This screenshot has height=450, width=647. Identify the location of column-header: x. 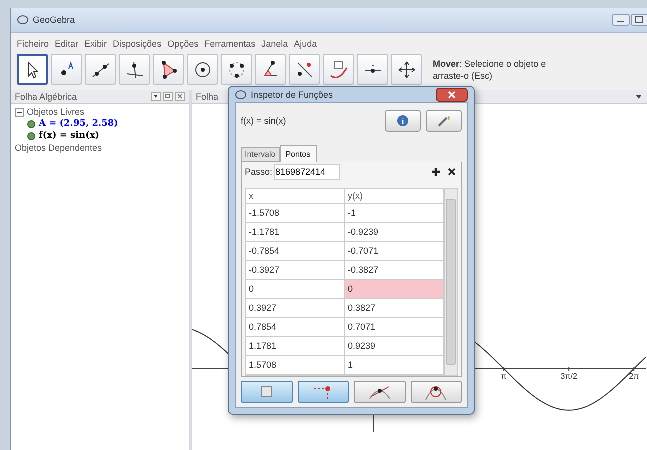
(295, 196).